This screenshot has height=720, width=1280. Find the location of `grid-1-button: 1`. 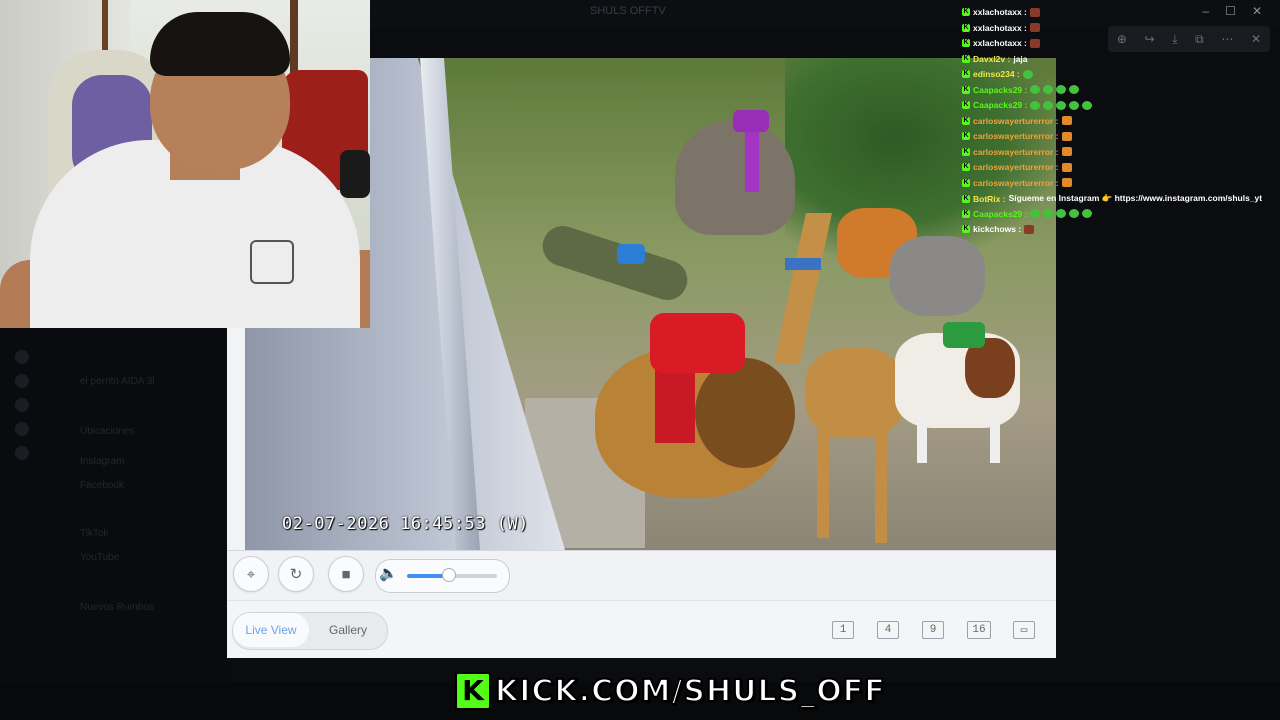

grid-1-button: 1 is located at coordinates (843, 630).